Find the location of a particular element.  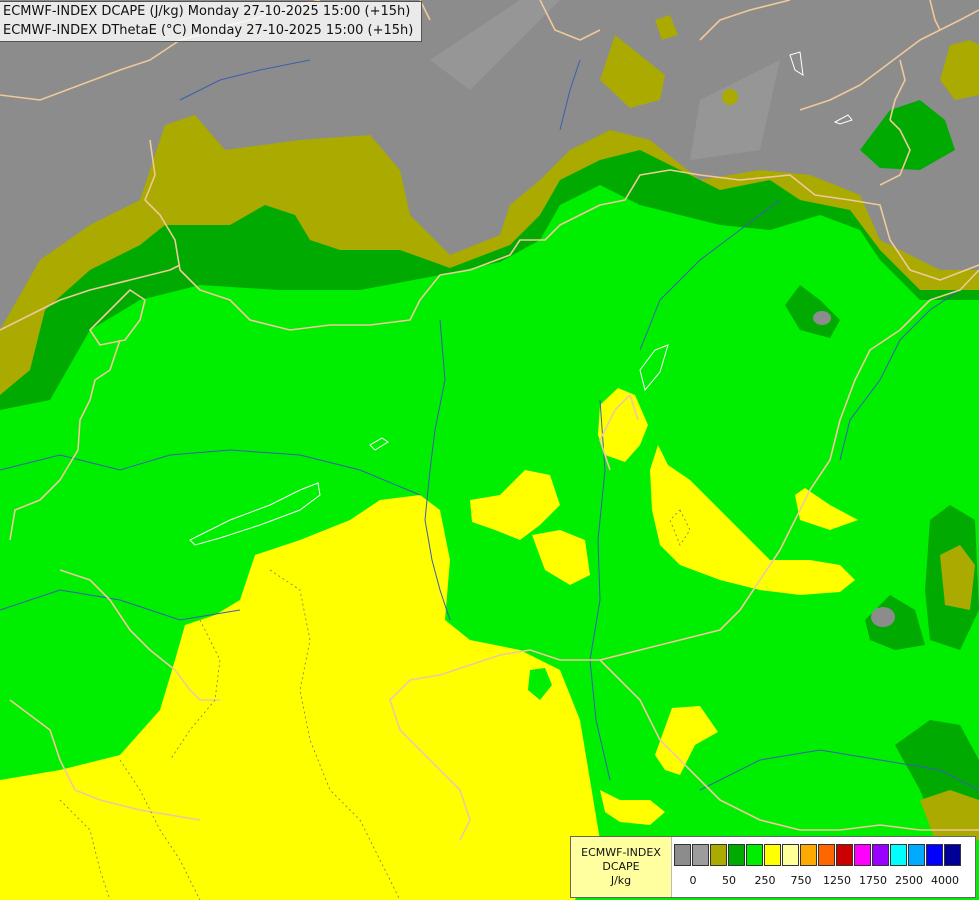

legend-title-line2: DCAPE is located at coordinates (621, 866).